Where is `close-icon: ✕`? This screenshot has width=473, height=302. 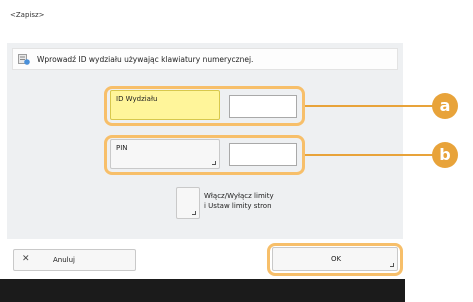 close-icon: ✕ is located at coordinates (26, 259).